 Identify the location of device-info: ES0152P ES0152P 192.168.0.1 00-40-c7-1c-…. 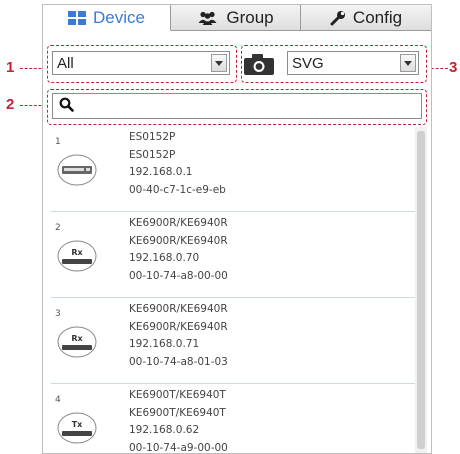
(177, 164).